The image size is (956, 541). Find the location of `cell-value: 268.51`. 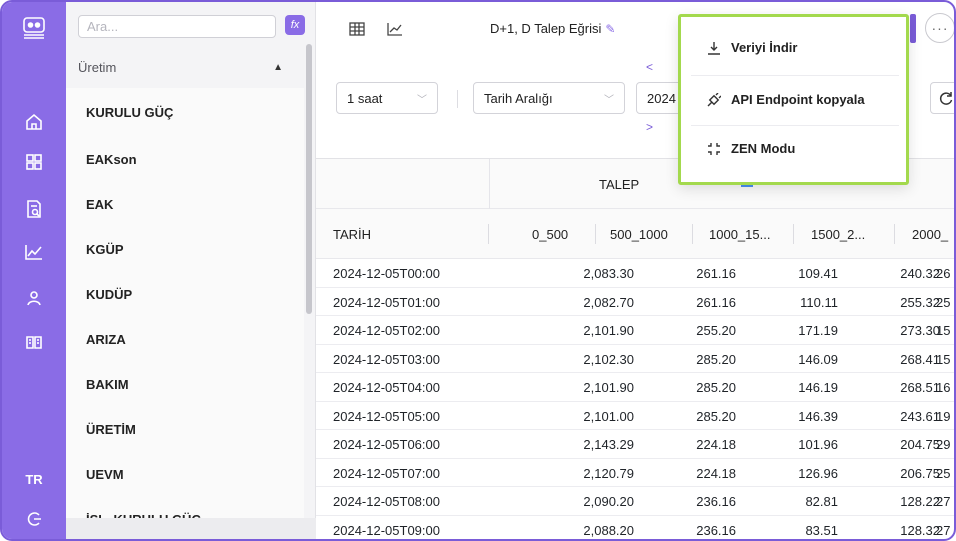

cell-value: 268.51 is located at coordinates (920, 387).